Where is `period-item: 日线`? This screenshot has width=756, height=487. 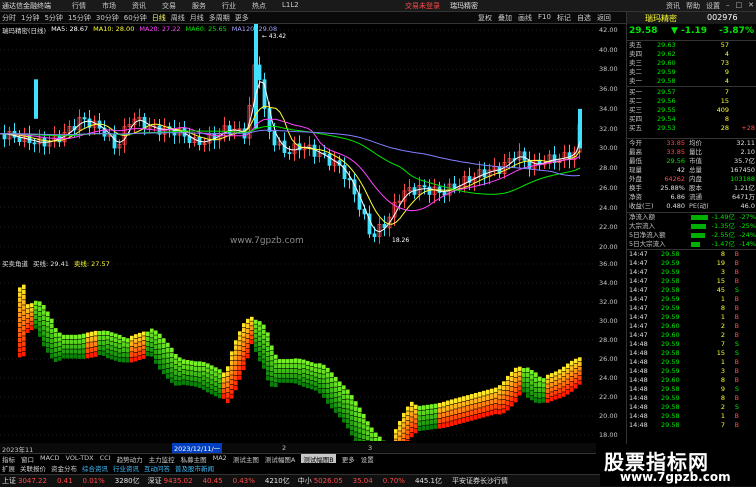
period-item: 日线 is located at coordinates (159, 18).